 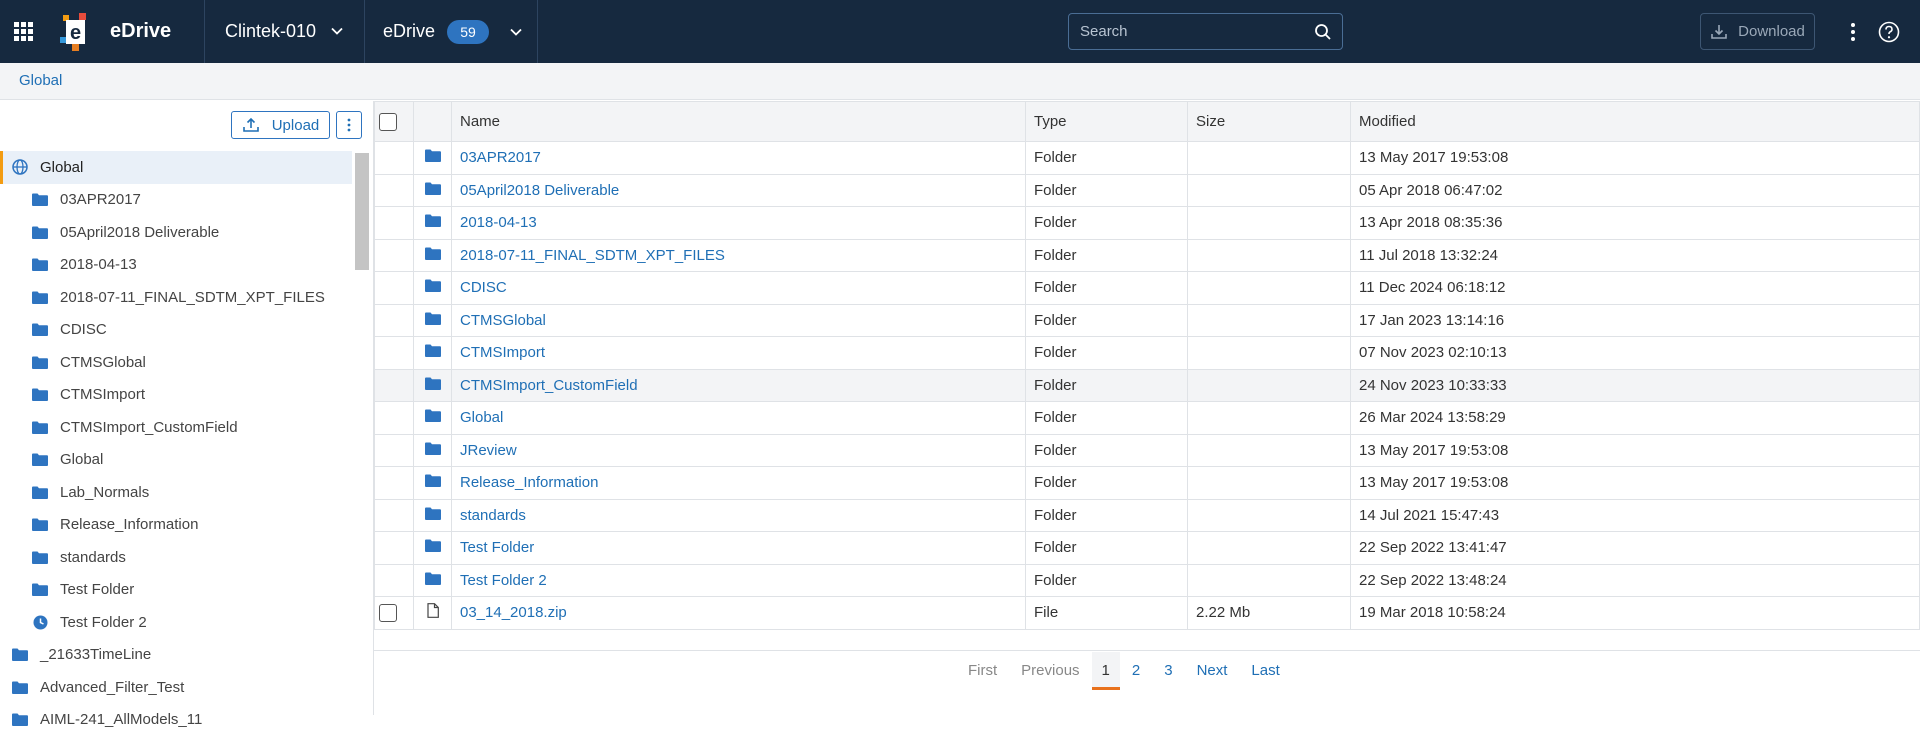 What do you see at coordinates (739, 320) in the screenshot?
I see `name-cell: CTMSGlobal` at bounding box center [739, 320].